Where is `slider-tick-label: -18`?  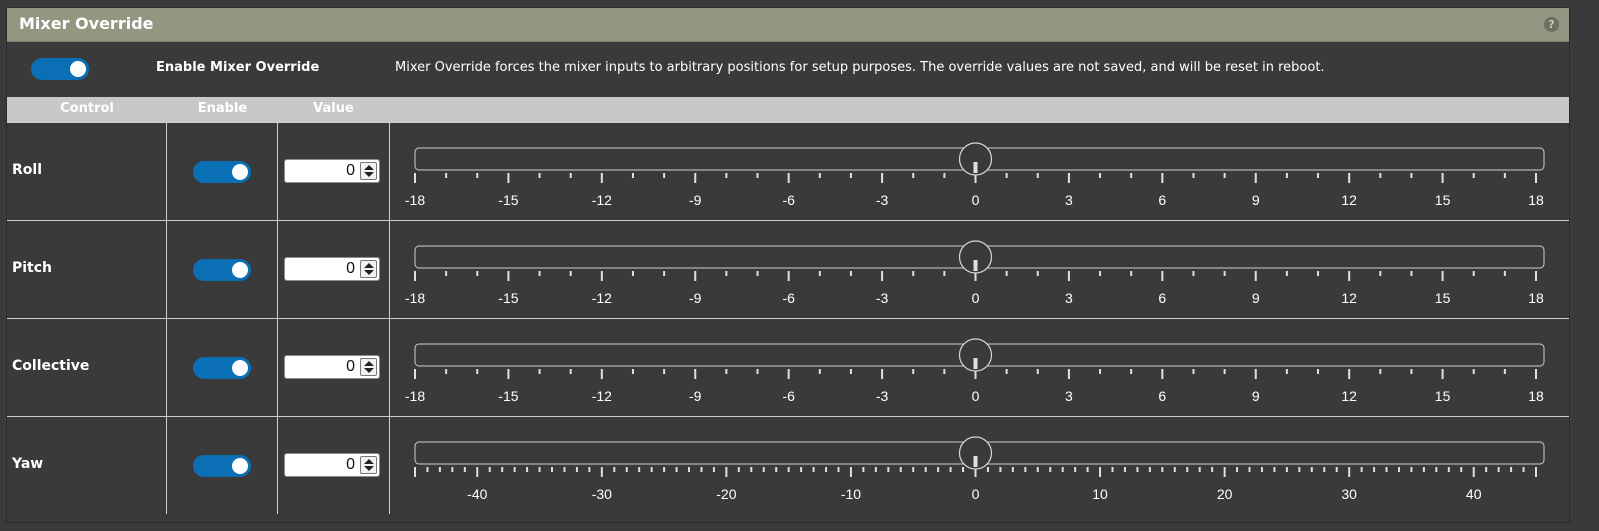 slider-tick-label: -18 is located at coordinates (415, 298).